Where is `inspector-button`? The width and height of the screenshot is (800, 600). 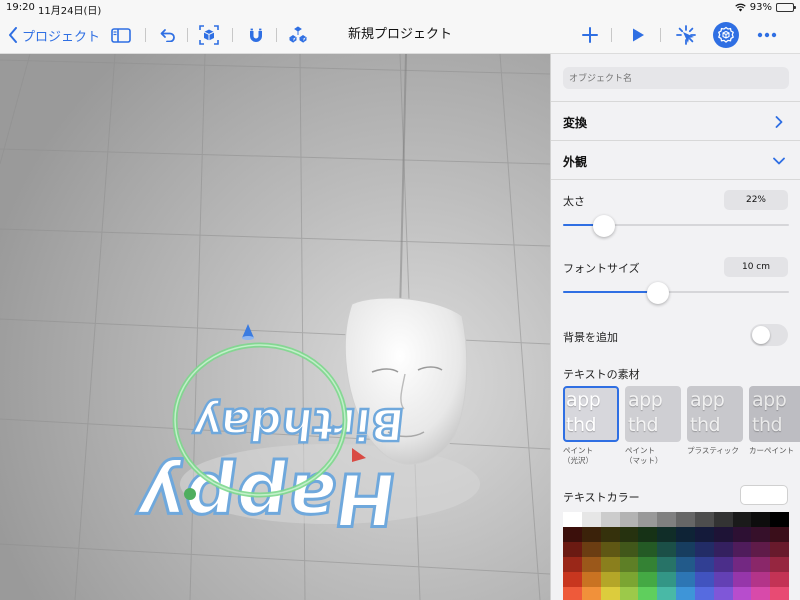 inspector-button is located at coordinates (726, 35).